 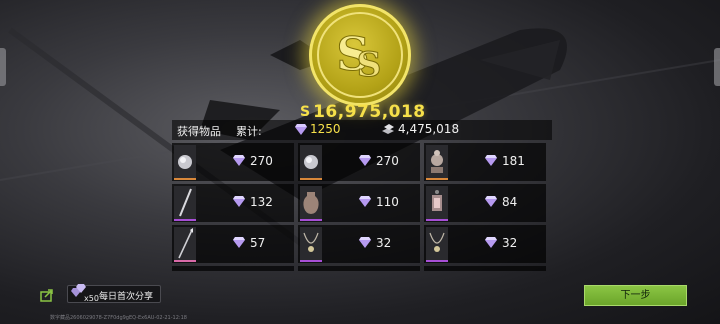 I want to click on item-count: 110, so click(x=387, y=202).